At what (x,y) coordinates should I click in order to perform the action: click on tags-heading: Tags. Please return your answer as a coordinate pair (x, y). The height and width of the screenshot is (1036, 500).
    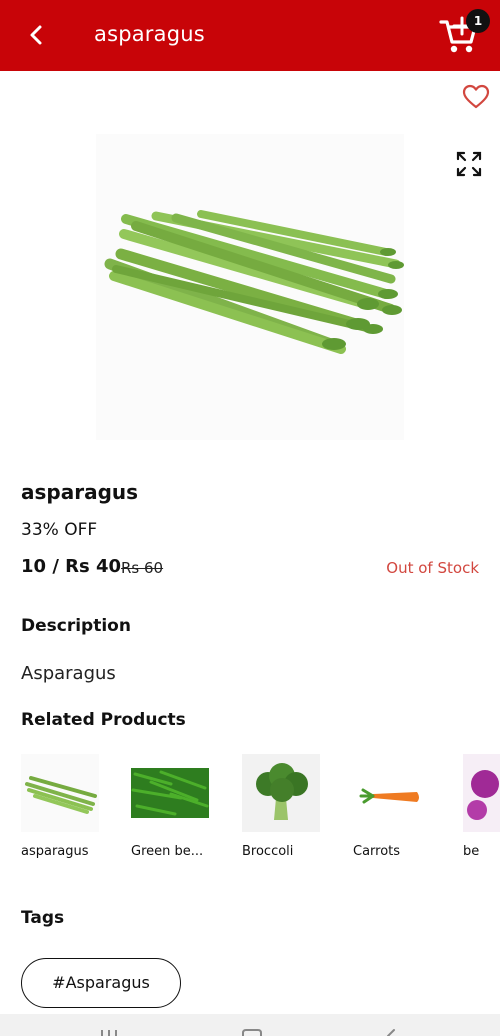
    Looking at the image, I should click on (43, 918).